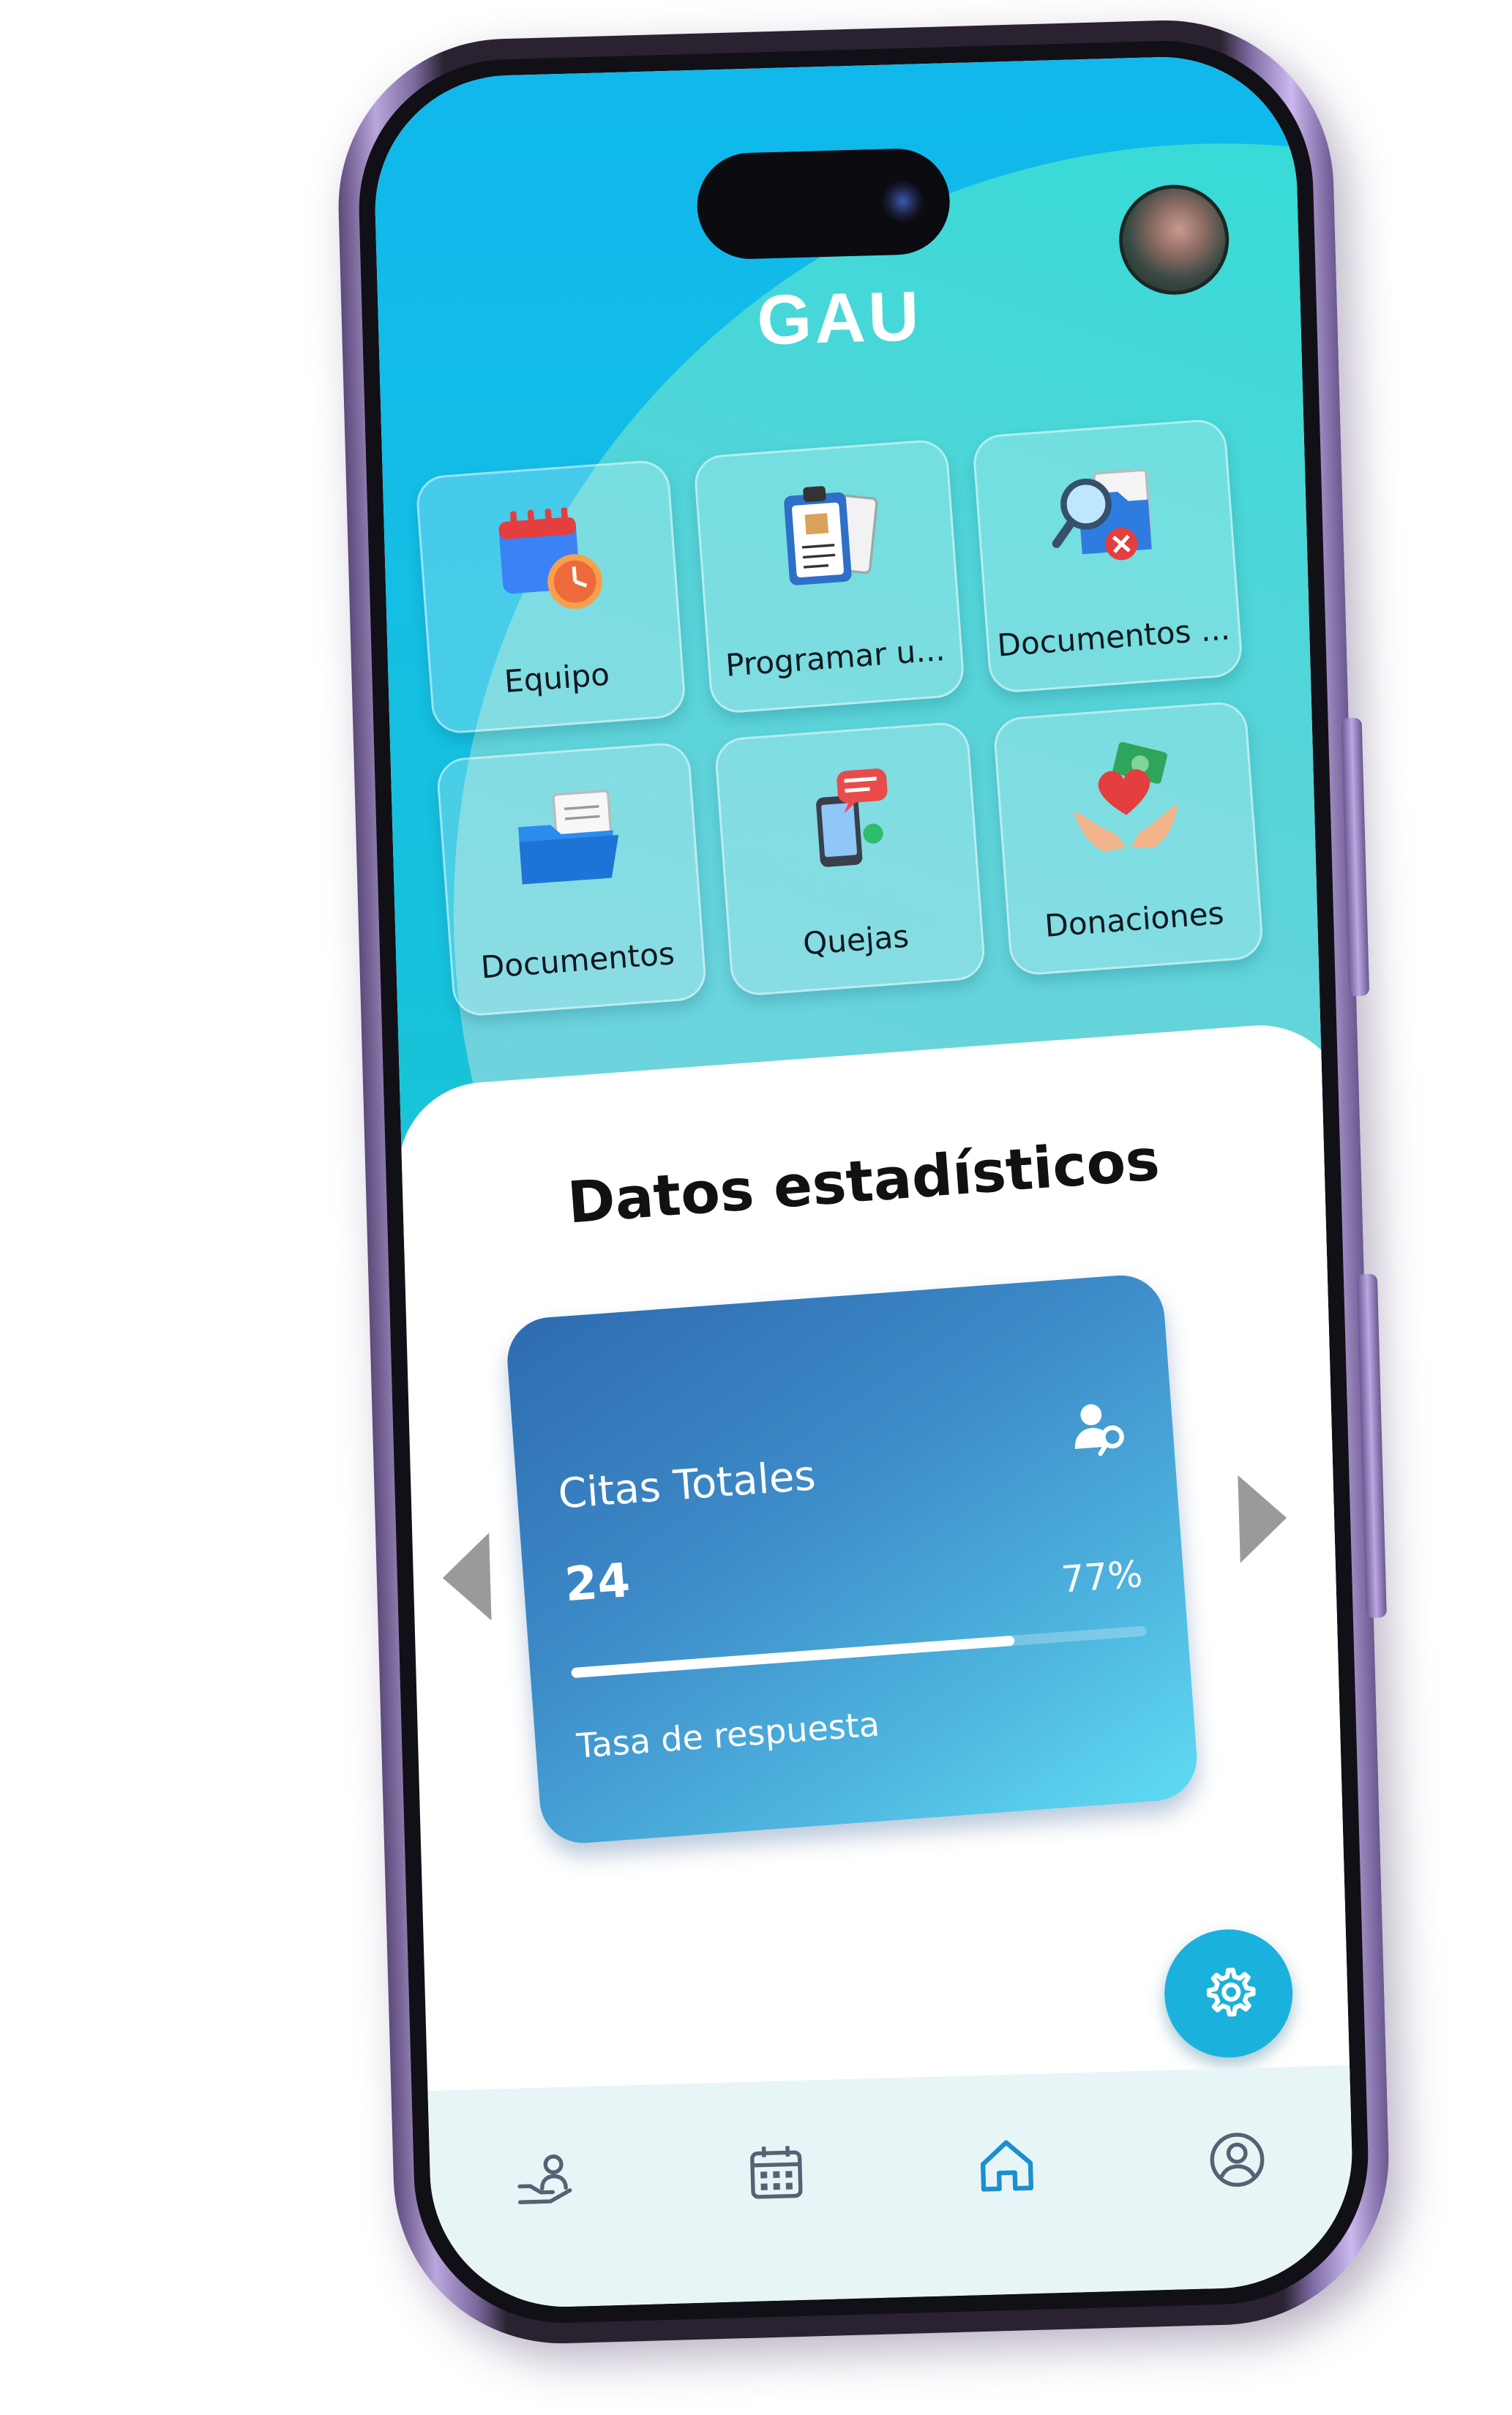  Describe the element at coordinates (597, 1583) in the screenshot. I see `stats-value: 24` at that location.